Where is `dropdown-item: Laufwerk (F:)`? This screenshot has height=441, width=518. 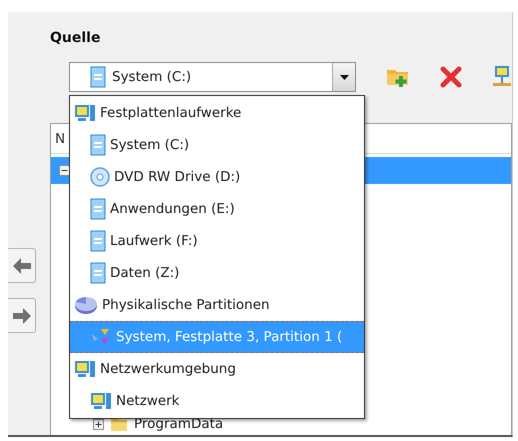
dropdown-item: Laufwerk (F:) is located at coordinates (217, 241).